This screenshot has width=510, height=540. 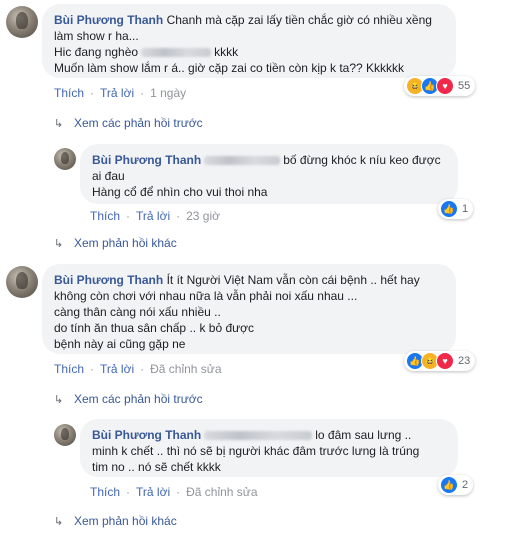 I want to click on comment-text: do tính ăn thua sân chấp .. k bỏ được, so click(x=154, y=328).